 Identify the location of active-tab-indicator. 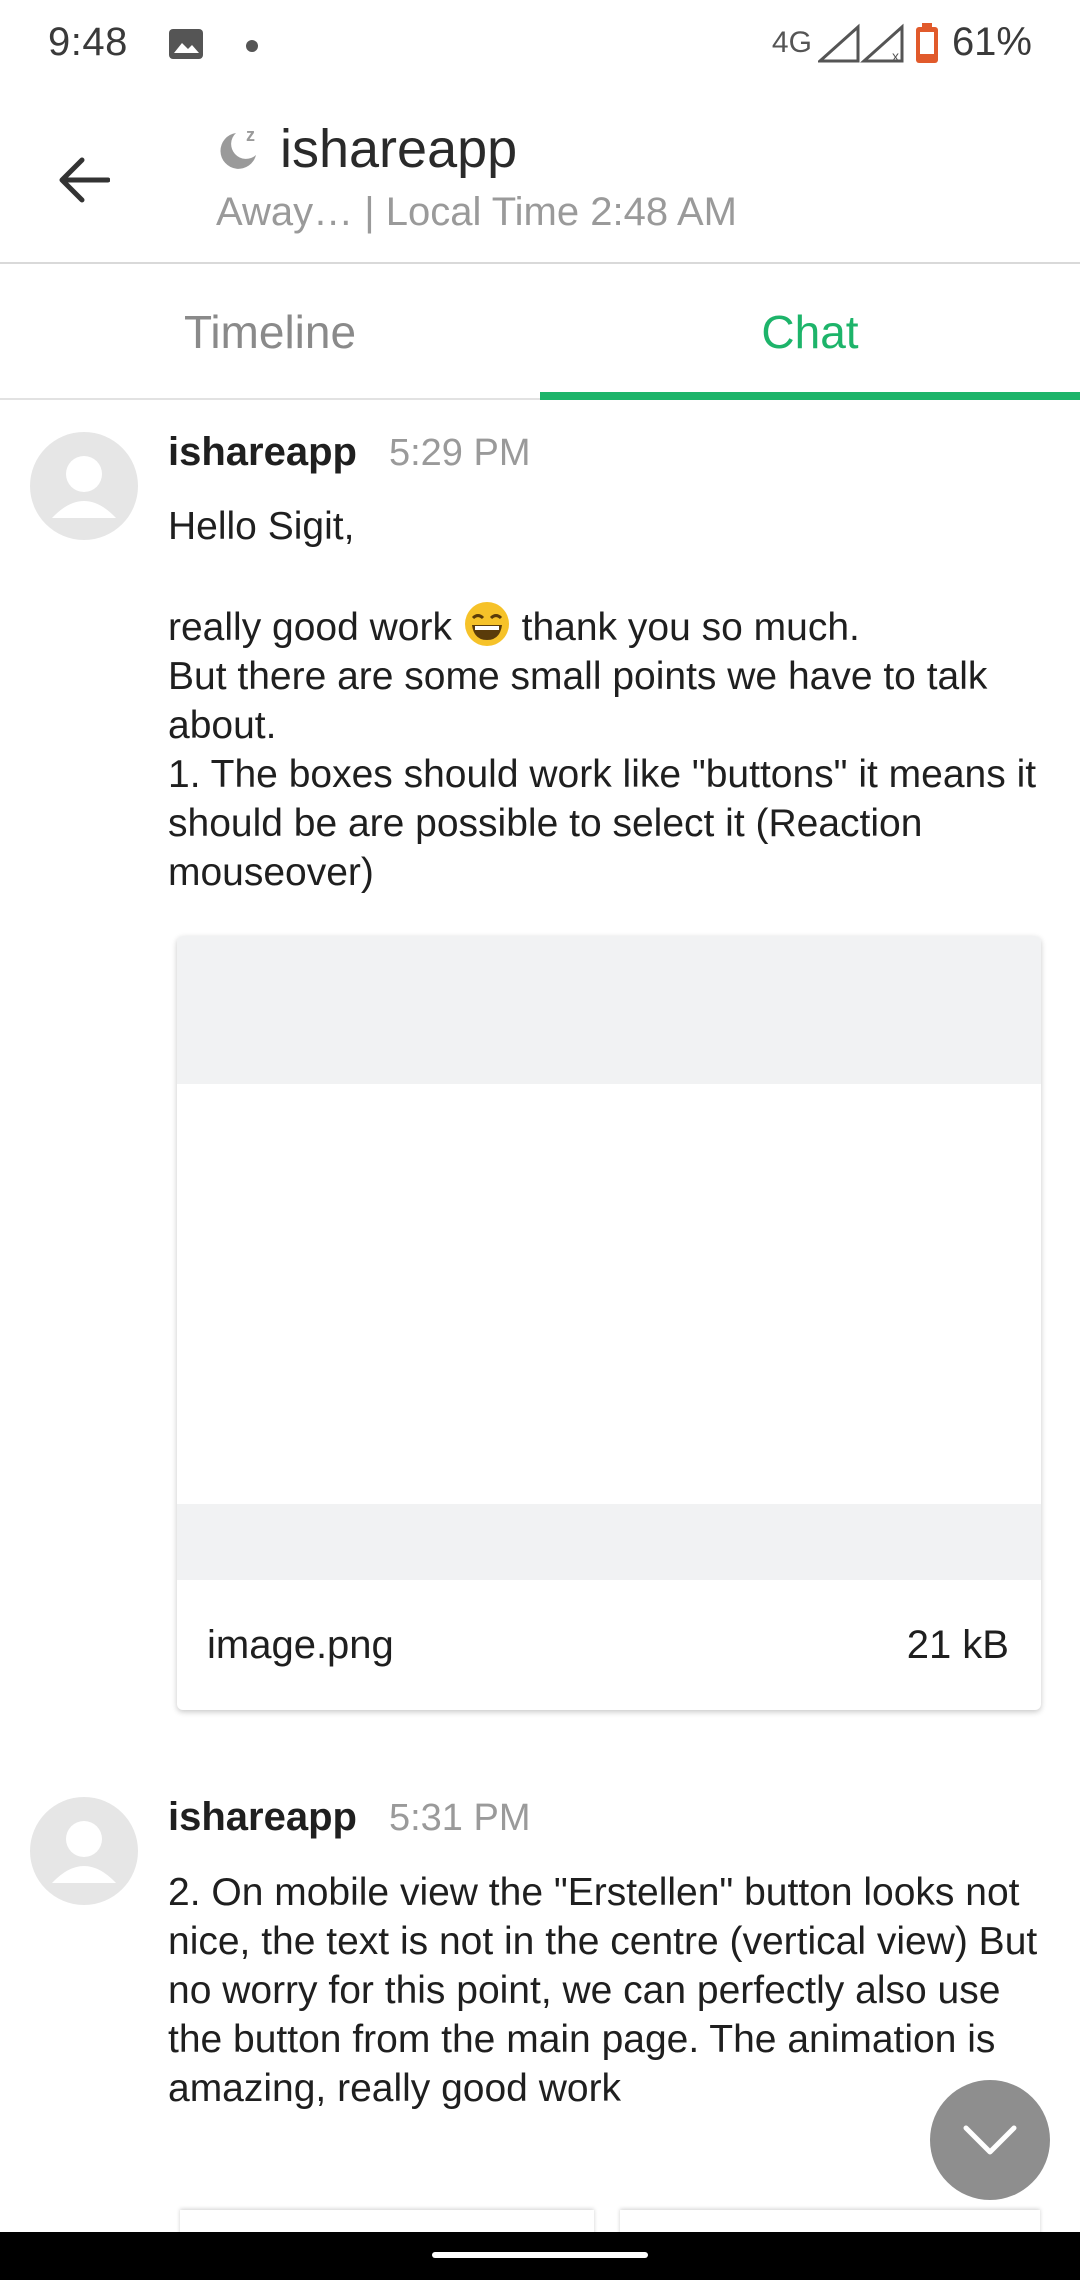
(810, 396).